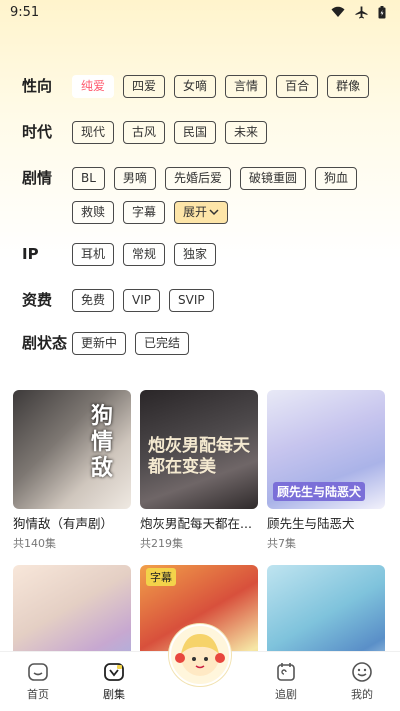  I want to click on filter-row-fee: 资费 免费 VIP SVIP, so click(200, 300).